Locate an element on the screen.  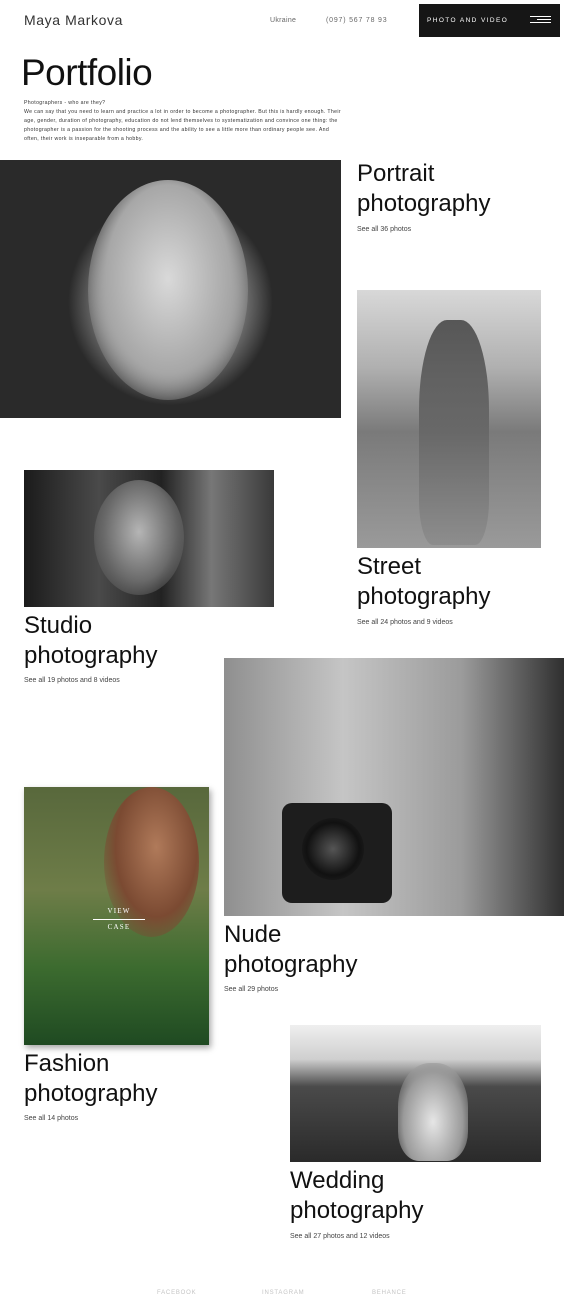
street-title-line2: photography is located at coordinates (424, 596).